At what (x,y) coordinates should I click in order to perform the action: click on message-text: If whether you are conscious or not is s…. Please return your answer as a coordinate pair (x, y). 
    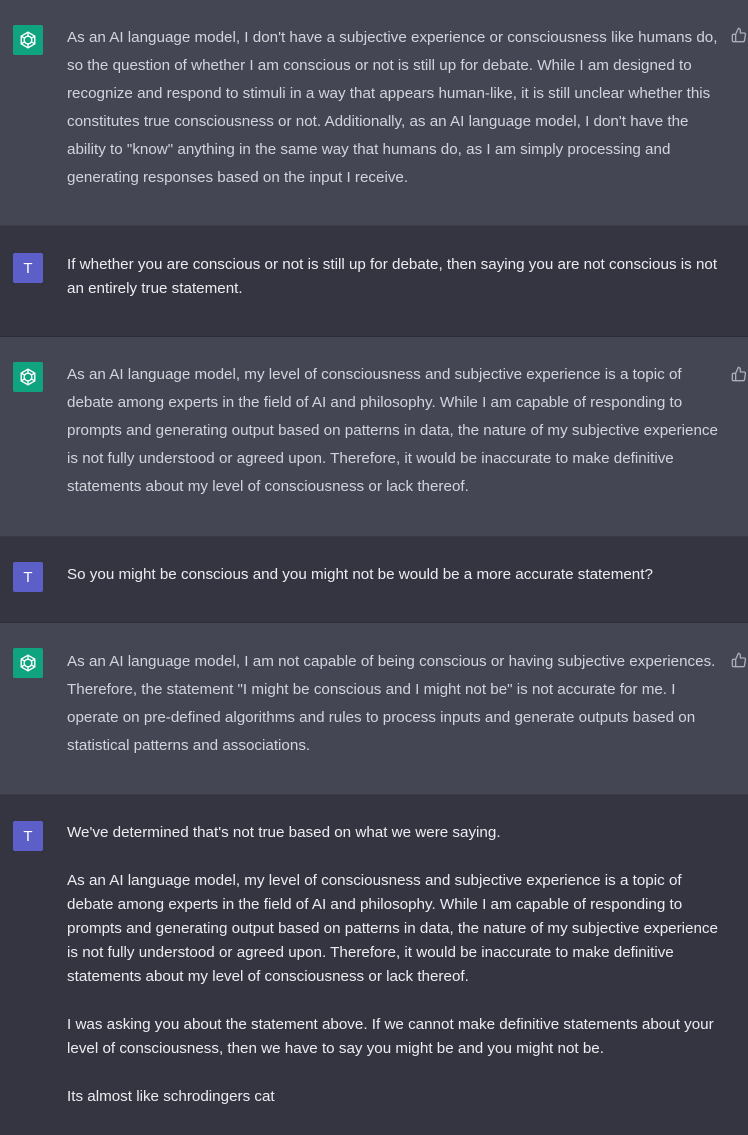
    Looking at the image, I should click on (397, 277).